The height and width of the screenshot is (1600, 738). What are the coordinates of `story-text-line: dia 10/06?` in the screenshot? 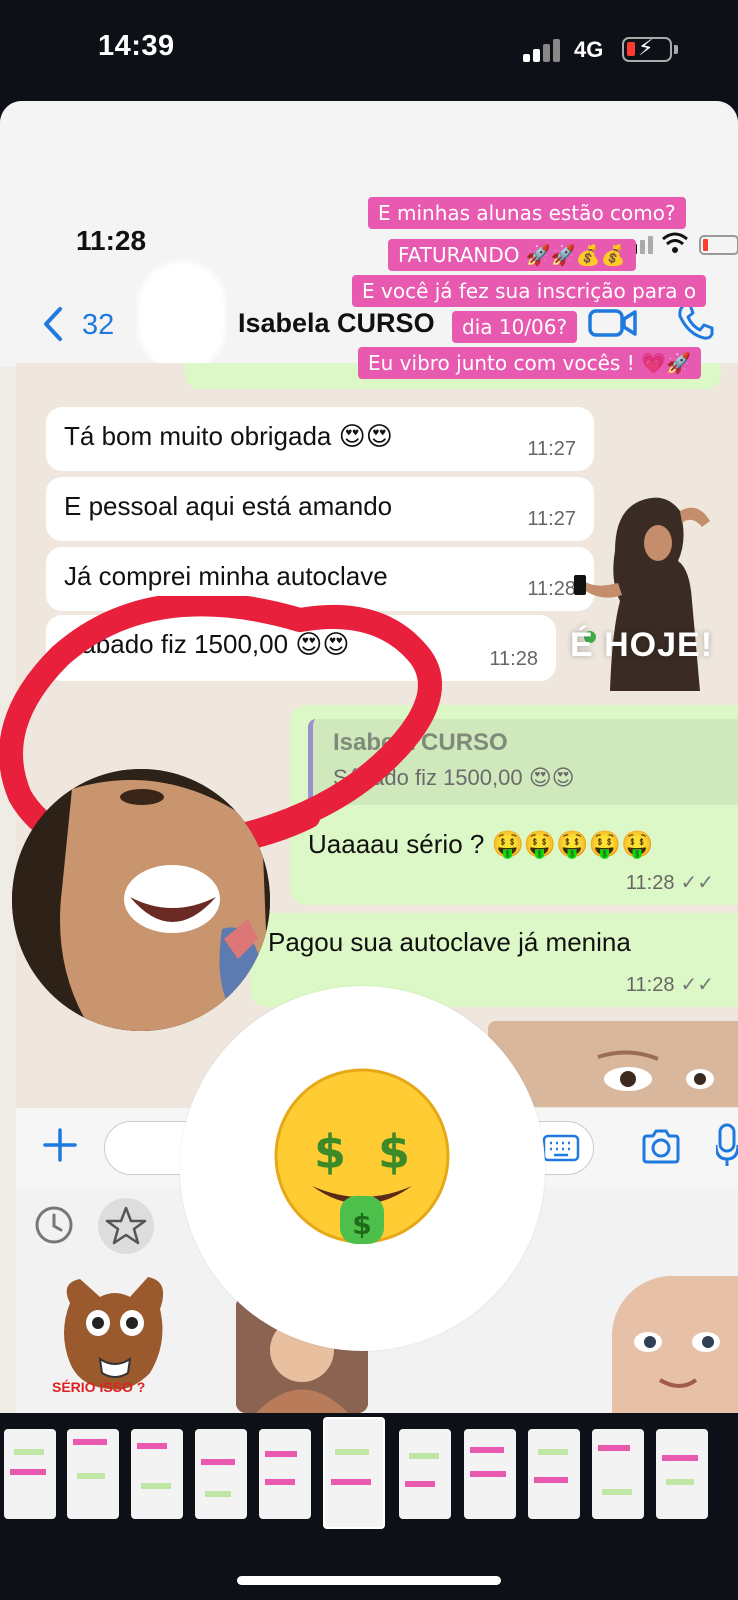 It's located at (515, 327).